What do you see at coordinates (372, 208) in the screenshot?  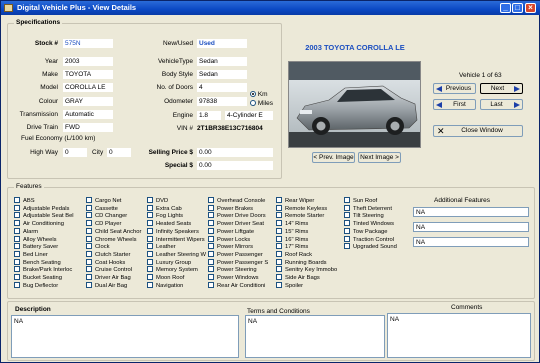 I see `feature-label: Theft Deterrent` at bounding box center [372, 208].